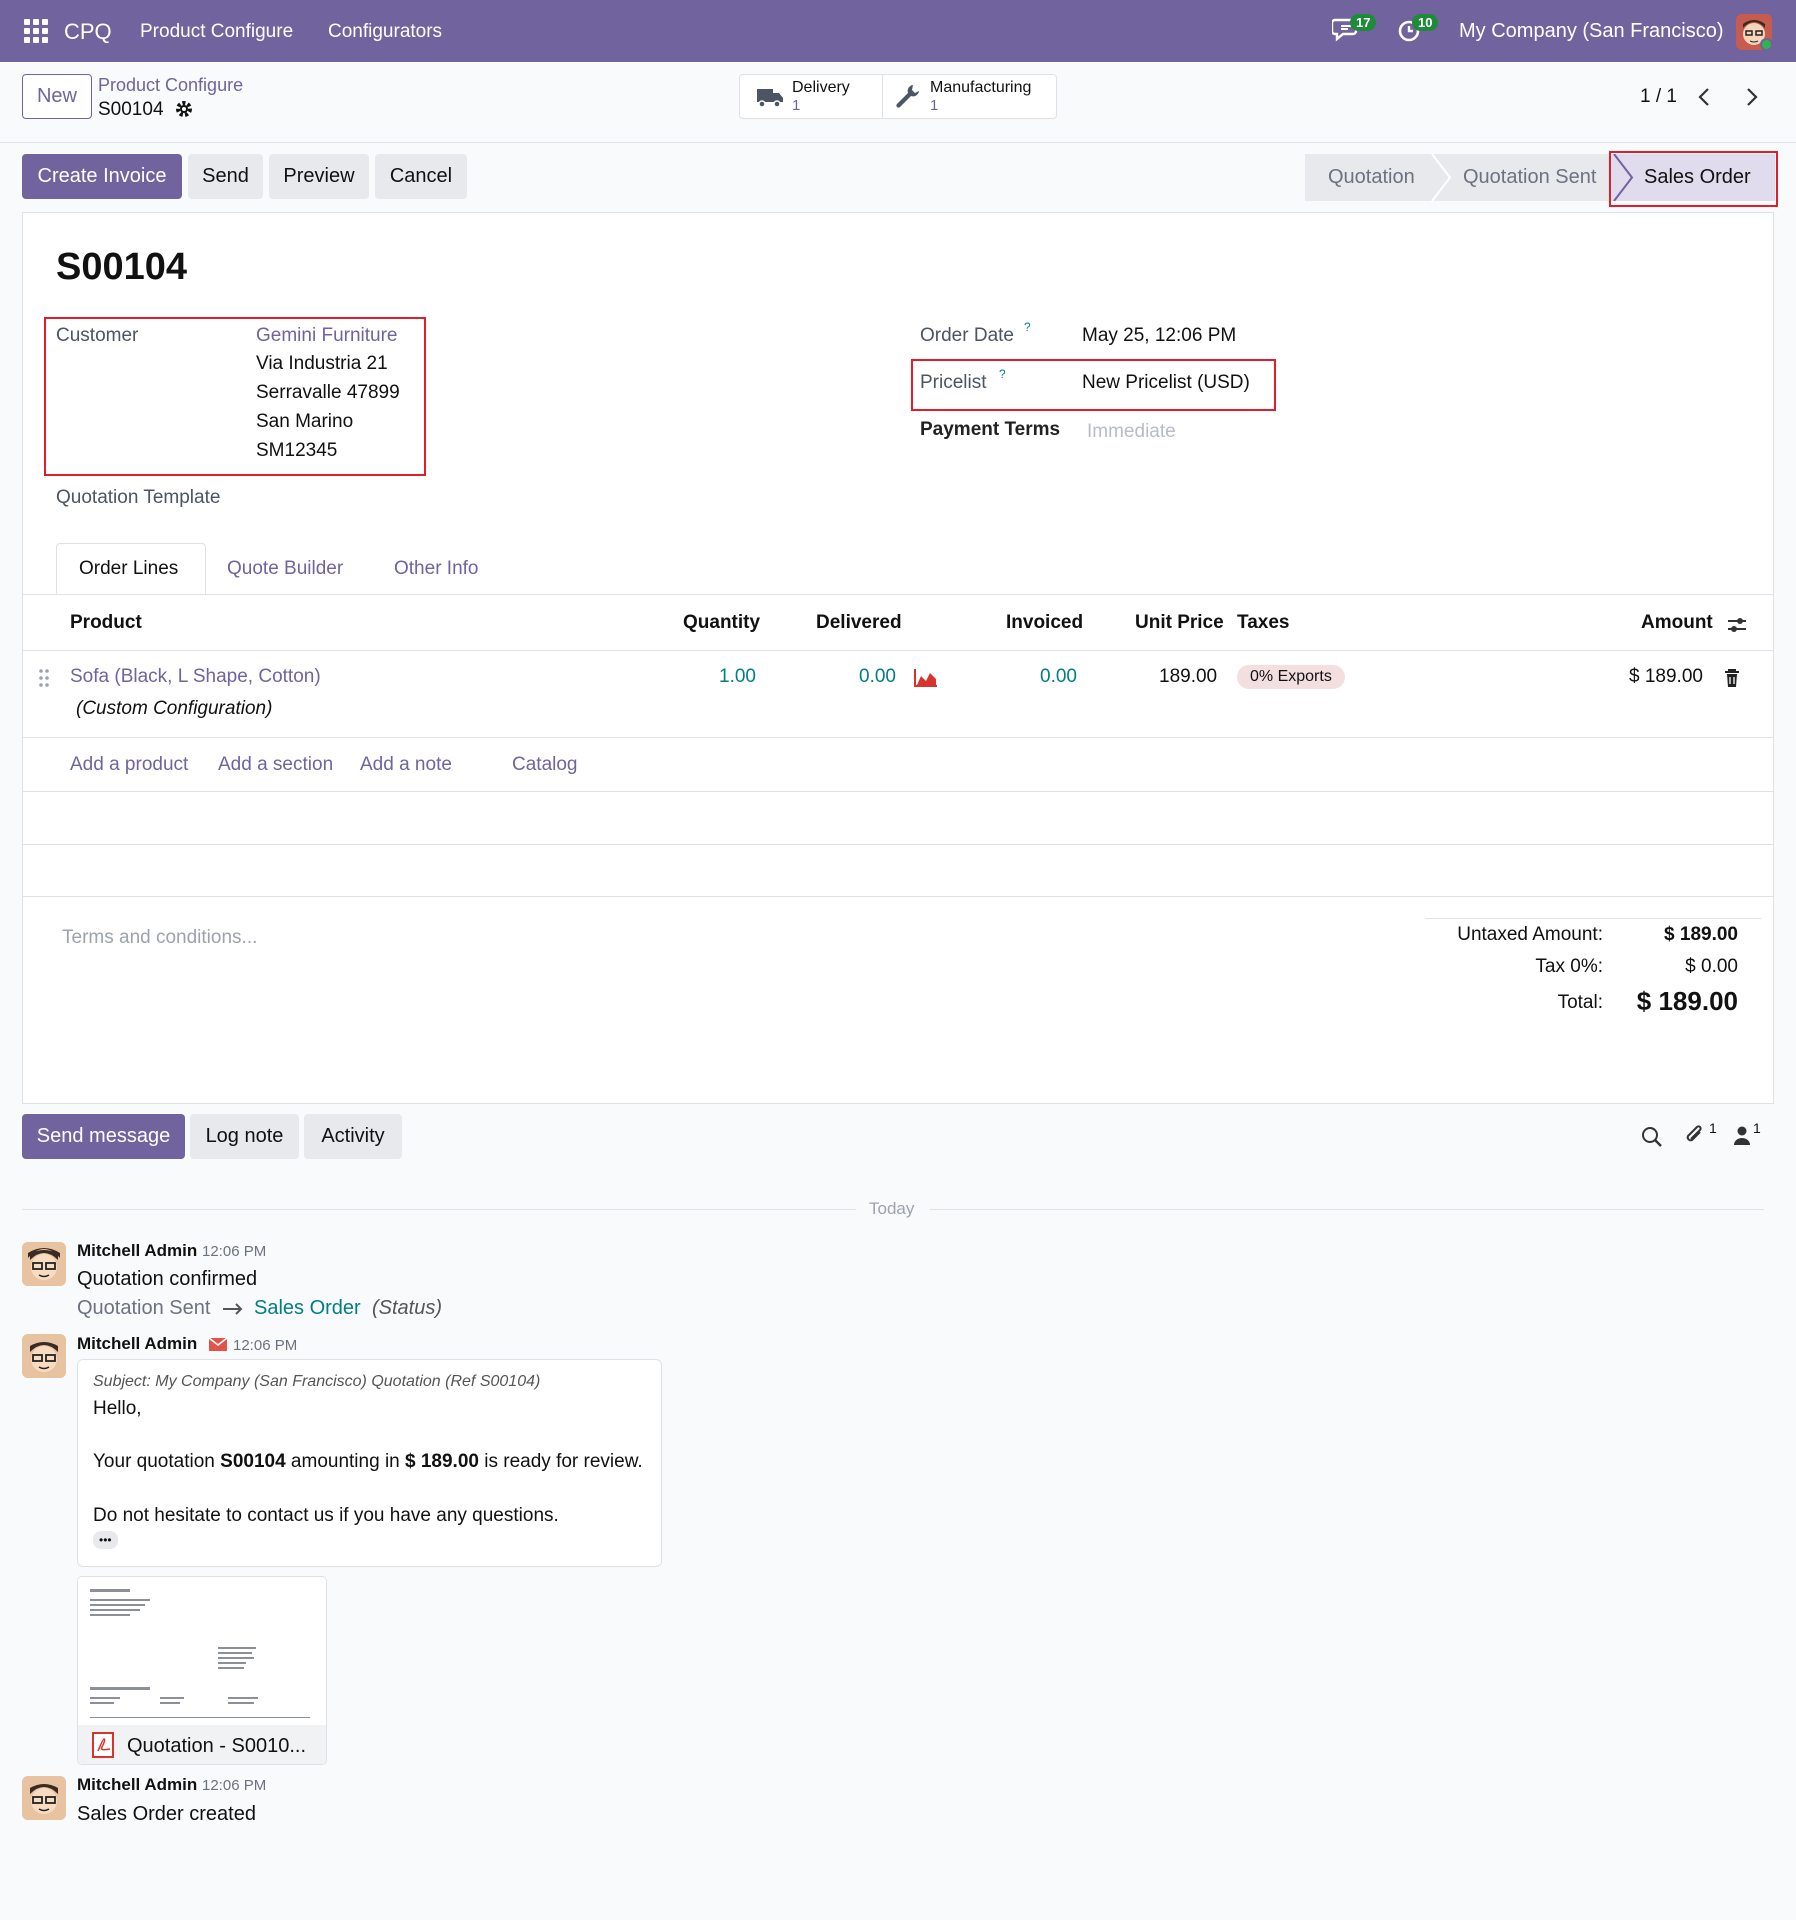 This screenshot has height=1920, width=1796. Describe the element at coordinates (1353, 30) in the screenshot. I see `messages-icon: 17` at that location.